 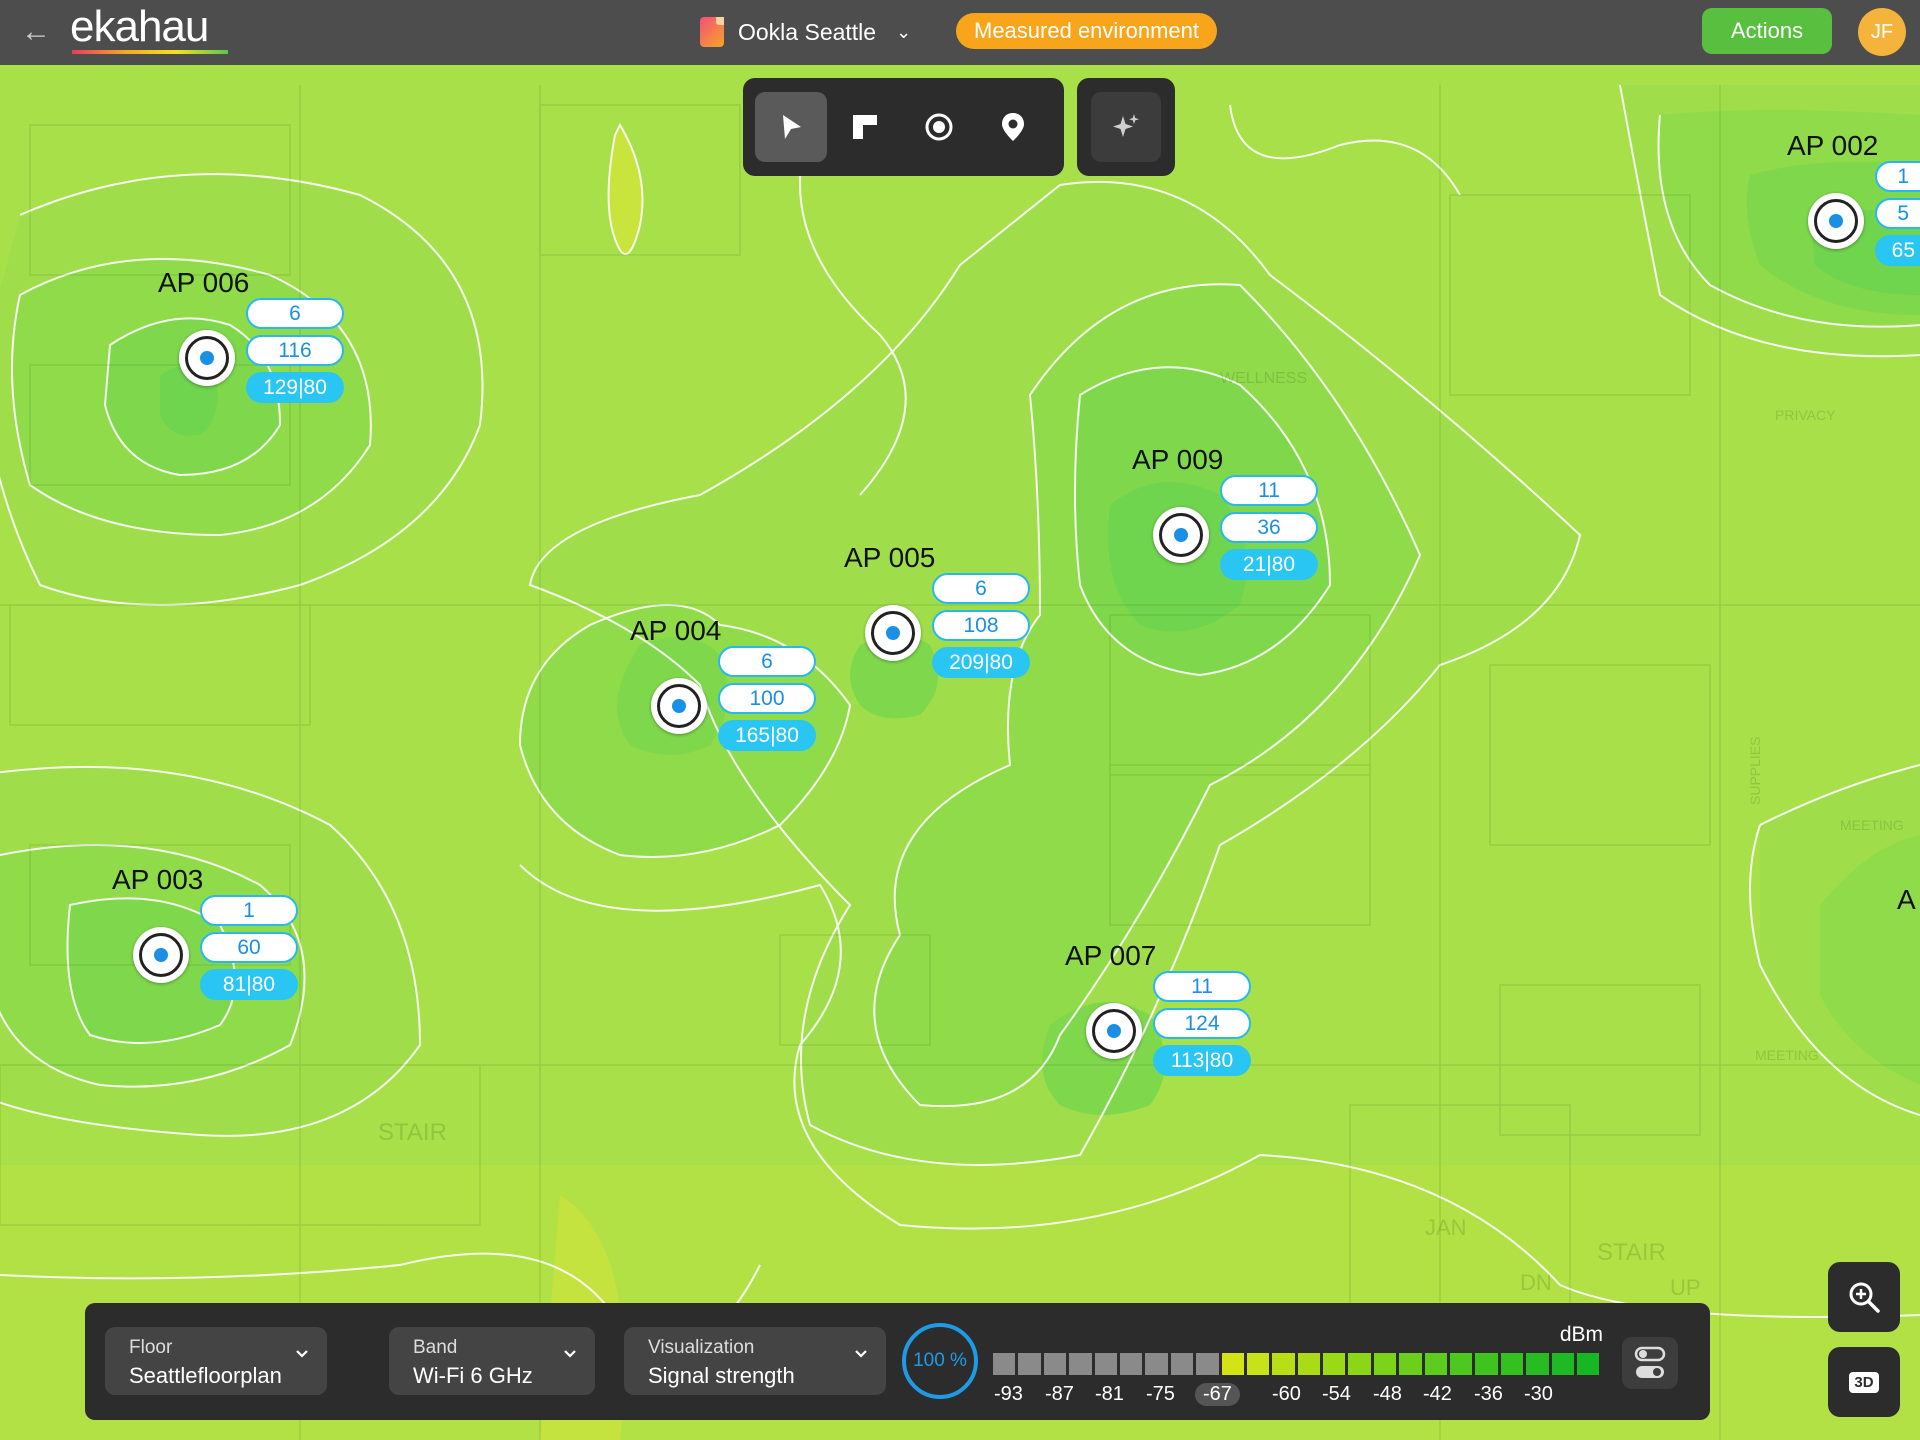 What do you see at coordinates (1109, 1394) in the screenshot?
I see `legend-tick: -81` at bounding box center [1109, 1394].